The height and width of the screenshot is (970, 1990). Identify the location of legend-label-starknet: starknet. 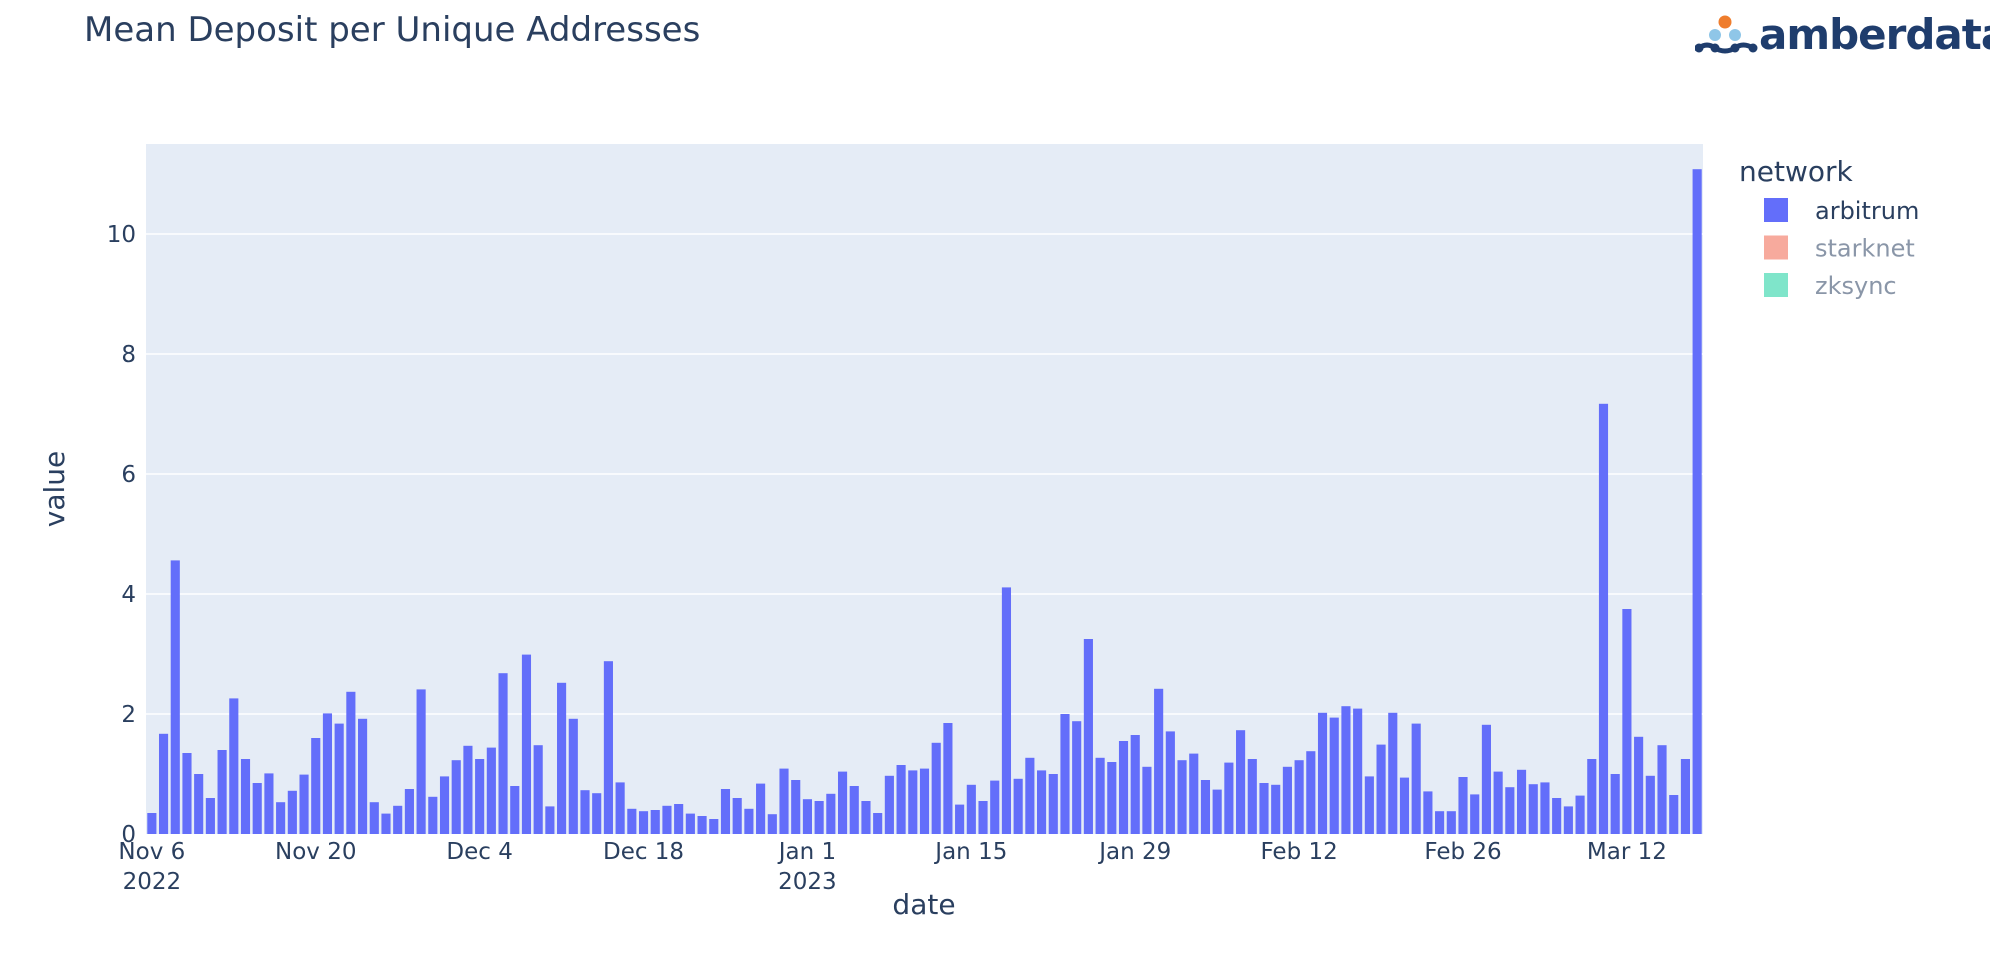
(1865, 249).